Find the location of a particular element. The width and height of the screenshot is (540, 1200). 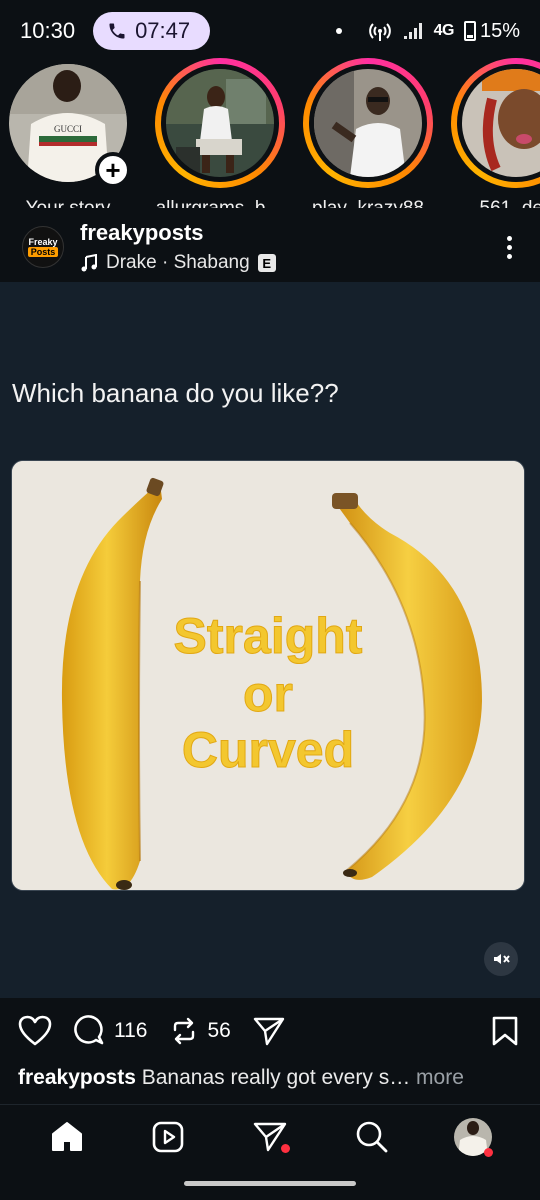

comment-count: 116 is located at coordinates (131, 1030).